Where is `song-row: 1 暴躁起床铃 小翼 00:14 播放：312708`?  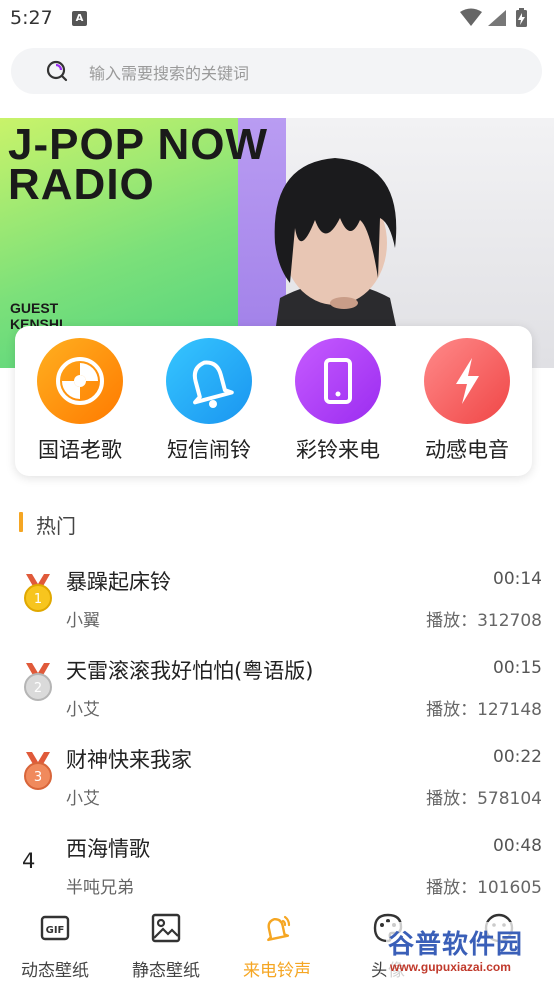
song-row: 1 暴躁起床铃 小翼 00:14 播放：312708 is located at coordinates (277, 610).